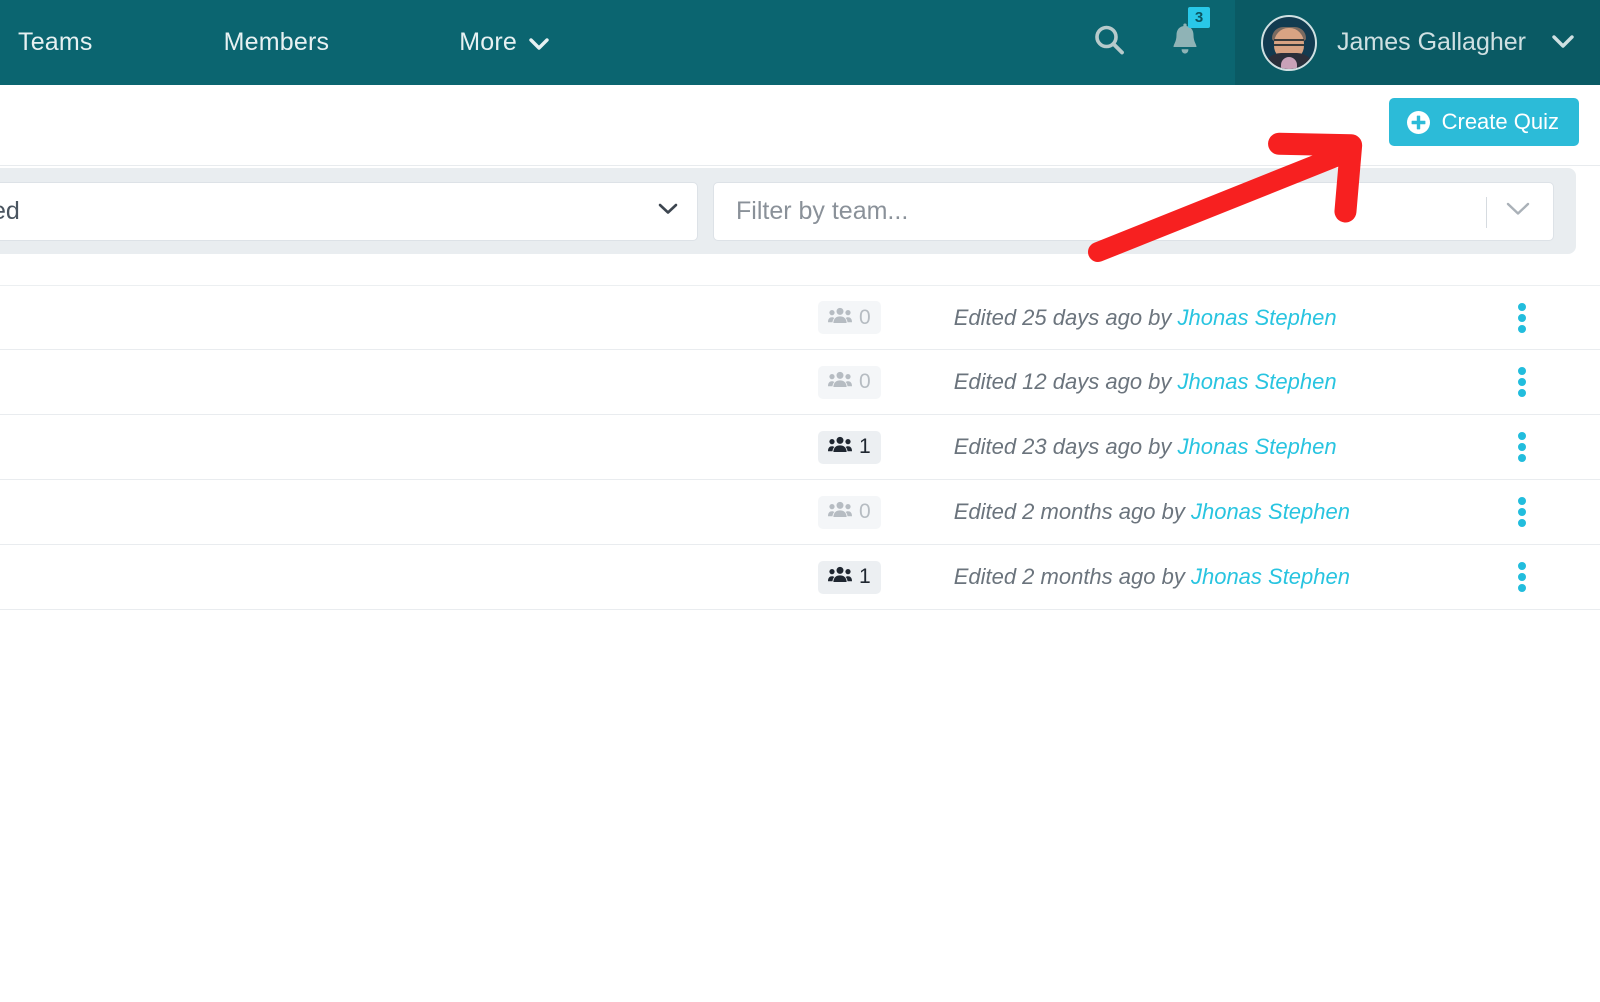  I want to click on table-row: 0 Edited 12 days ago by Jhonas Stephen, so click(800, 382).